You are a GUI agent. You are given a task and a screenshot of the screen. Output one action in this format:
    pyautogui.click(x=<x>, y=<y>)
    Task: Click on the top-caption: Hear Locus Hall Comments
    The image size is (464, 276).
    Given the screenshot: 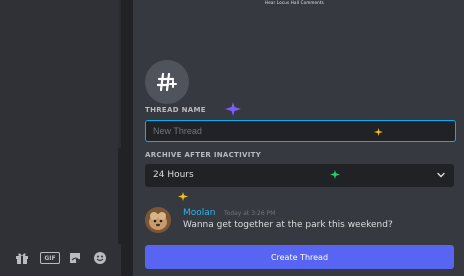 What is the action you would take?
    pyautogui.click(x=294, y=2)
    